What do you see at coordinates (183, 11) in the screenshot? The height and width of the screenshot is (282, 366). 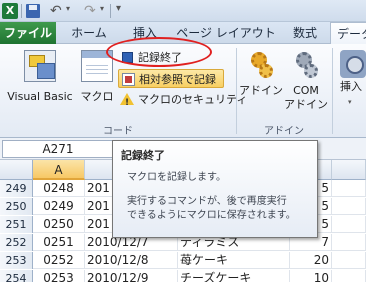 I see `quick-access-toolbar: X ↶ ▾ ↷ ▾ ▾` at bounding box center [183, 11].